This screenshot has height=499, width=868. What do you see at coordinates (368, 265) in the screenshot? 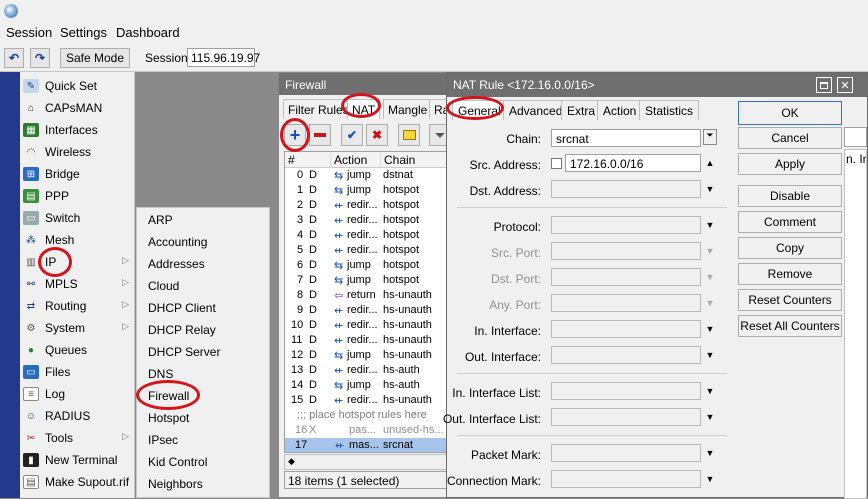
I see `table-row: 6 D ⇆ jump hotspot` at bounding box center [368, 265].